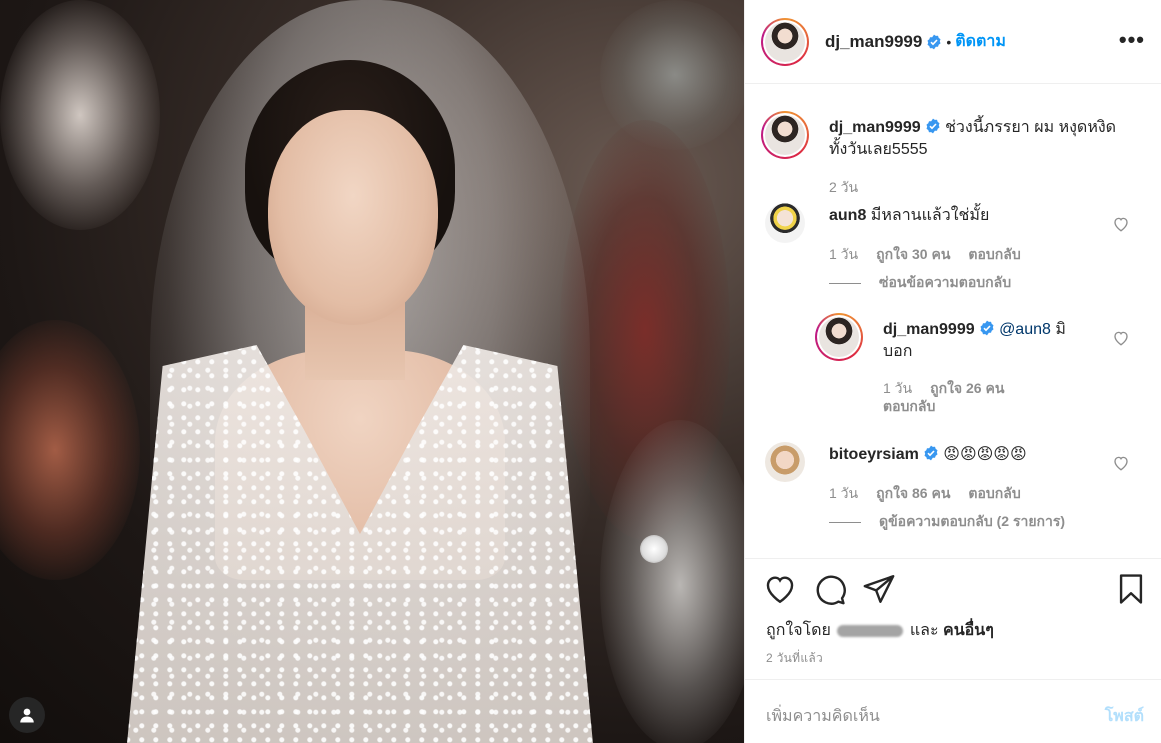 This screenshot has height=743, width=1161. I want to click on photo-bokeh-light, so click(80, 115).